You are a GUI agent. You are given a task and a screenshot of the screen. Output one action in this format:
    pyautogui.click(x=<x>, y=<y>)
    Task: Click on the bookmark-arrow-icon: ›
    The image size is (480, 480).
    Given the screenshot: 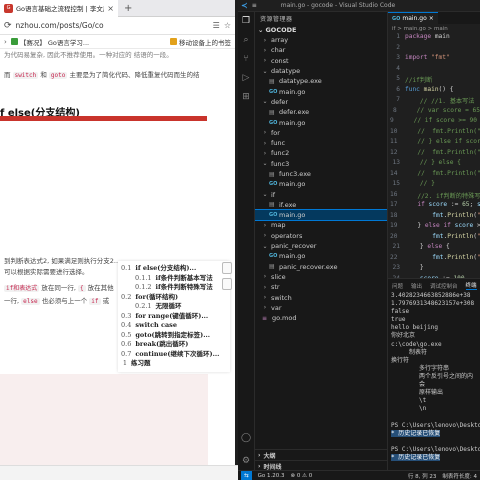 What is the action you would take?
    pyautogui.click(x=5, y=42)
    